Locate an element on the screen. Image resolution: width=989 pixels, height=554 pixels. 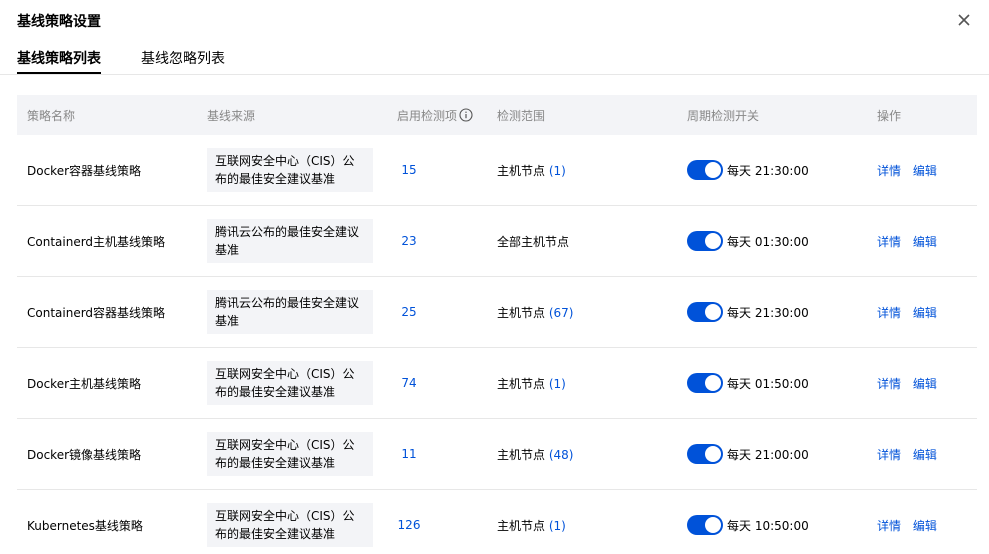
header-actions: 操作 is located at coordinates (889, 115).